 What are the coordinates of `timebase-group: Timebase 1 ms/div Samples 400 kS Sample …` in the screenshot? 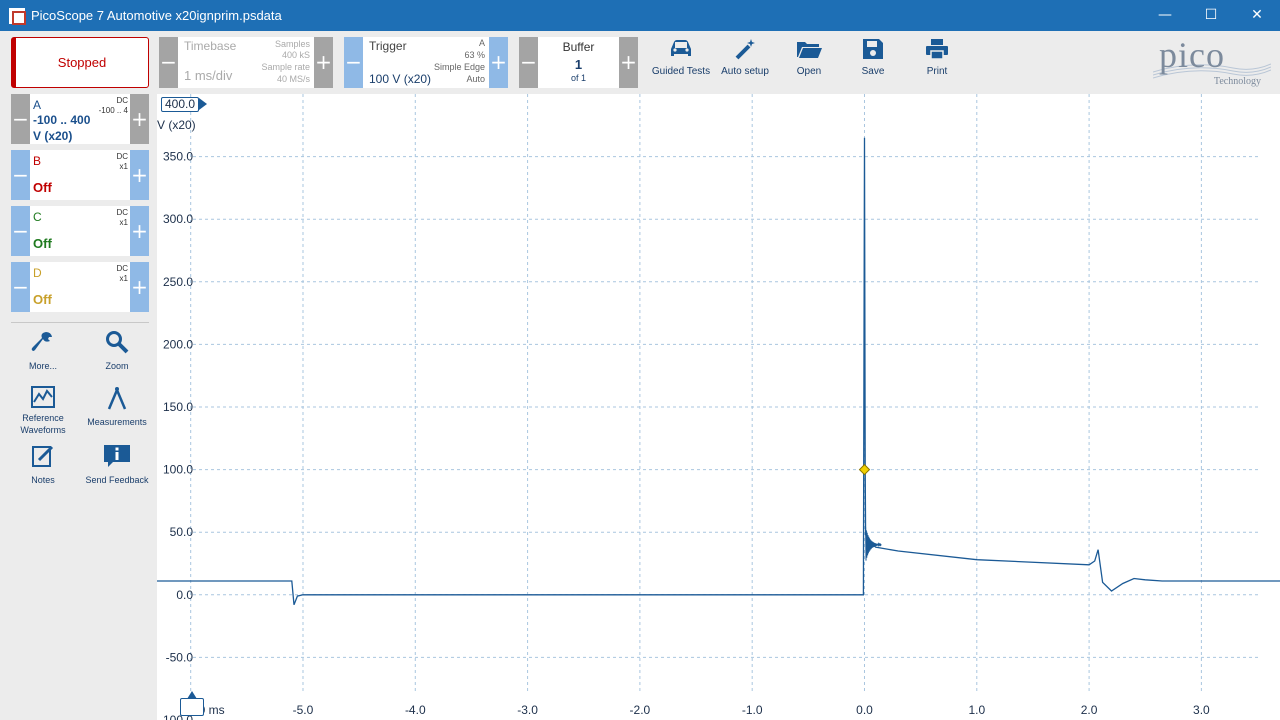 It's located at (246, 62).